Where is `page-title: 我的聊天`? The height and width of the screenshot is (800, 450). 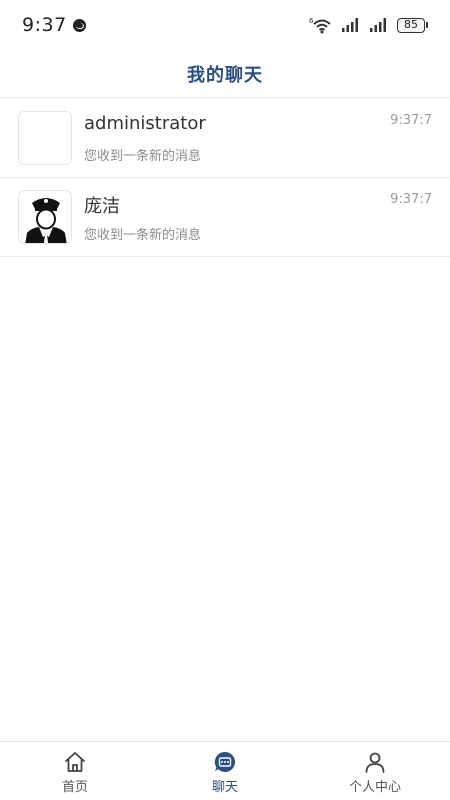 page-title: 我的聊天 is located at coordinates (225, 75).